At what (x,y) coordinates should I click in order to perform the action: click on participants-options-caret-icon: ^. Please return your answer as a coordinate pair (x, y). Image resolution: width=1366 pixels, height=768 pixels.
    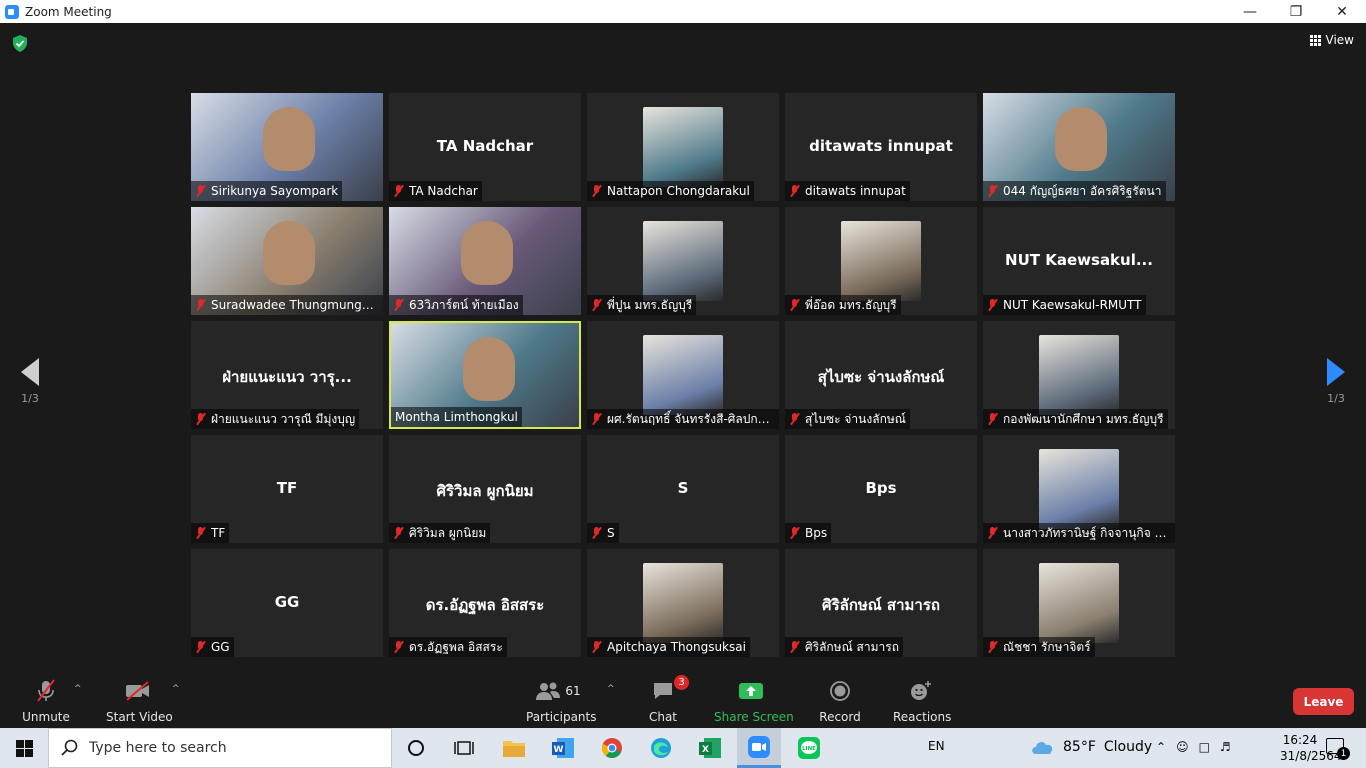
    Looking at the image, I should click on (611, 689).